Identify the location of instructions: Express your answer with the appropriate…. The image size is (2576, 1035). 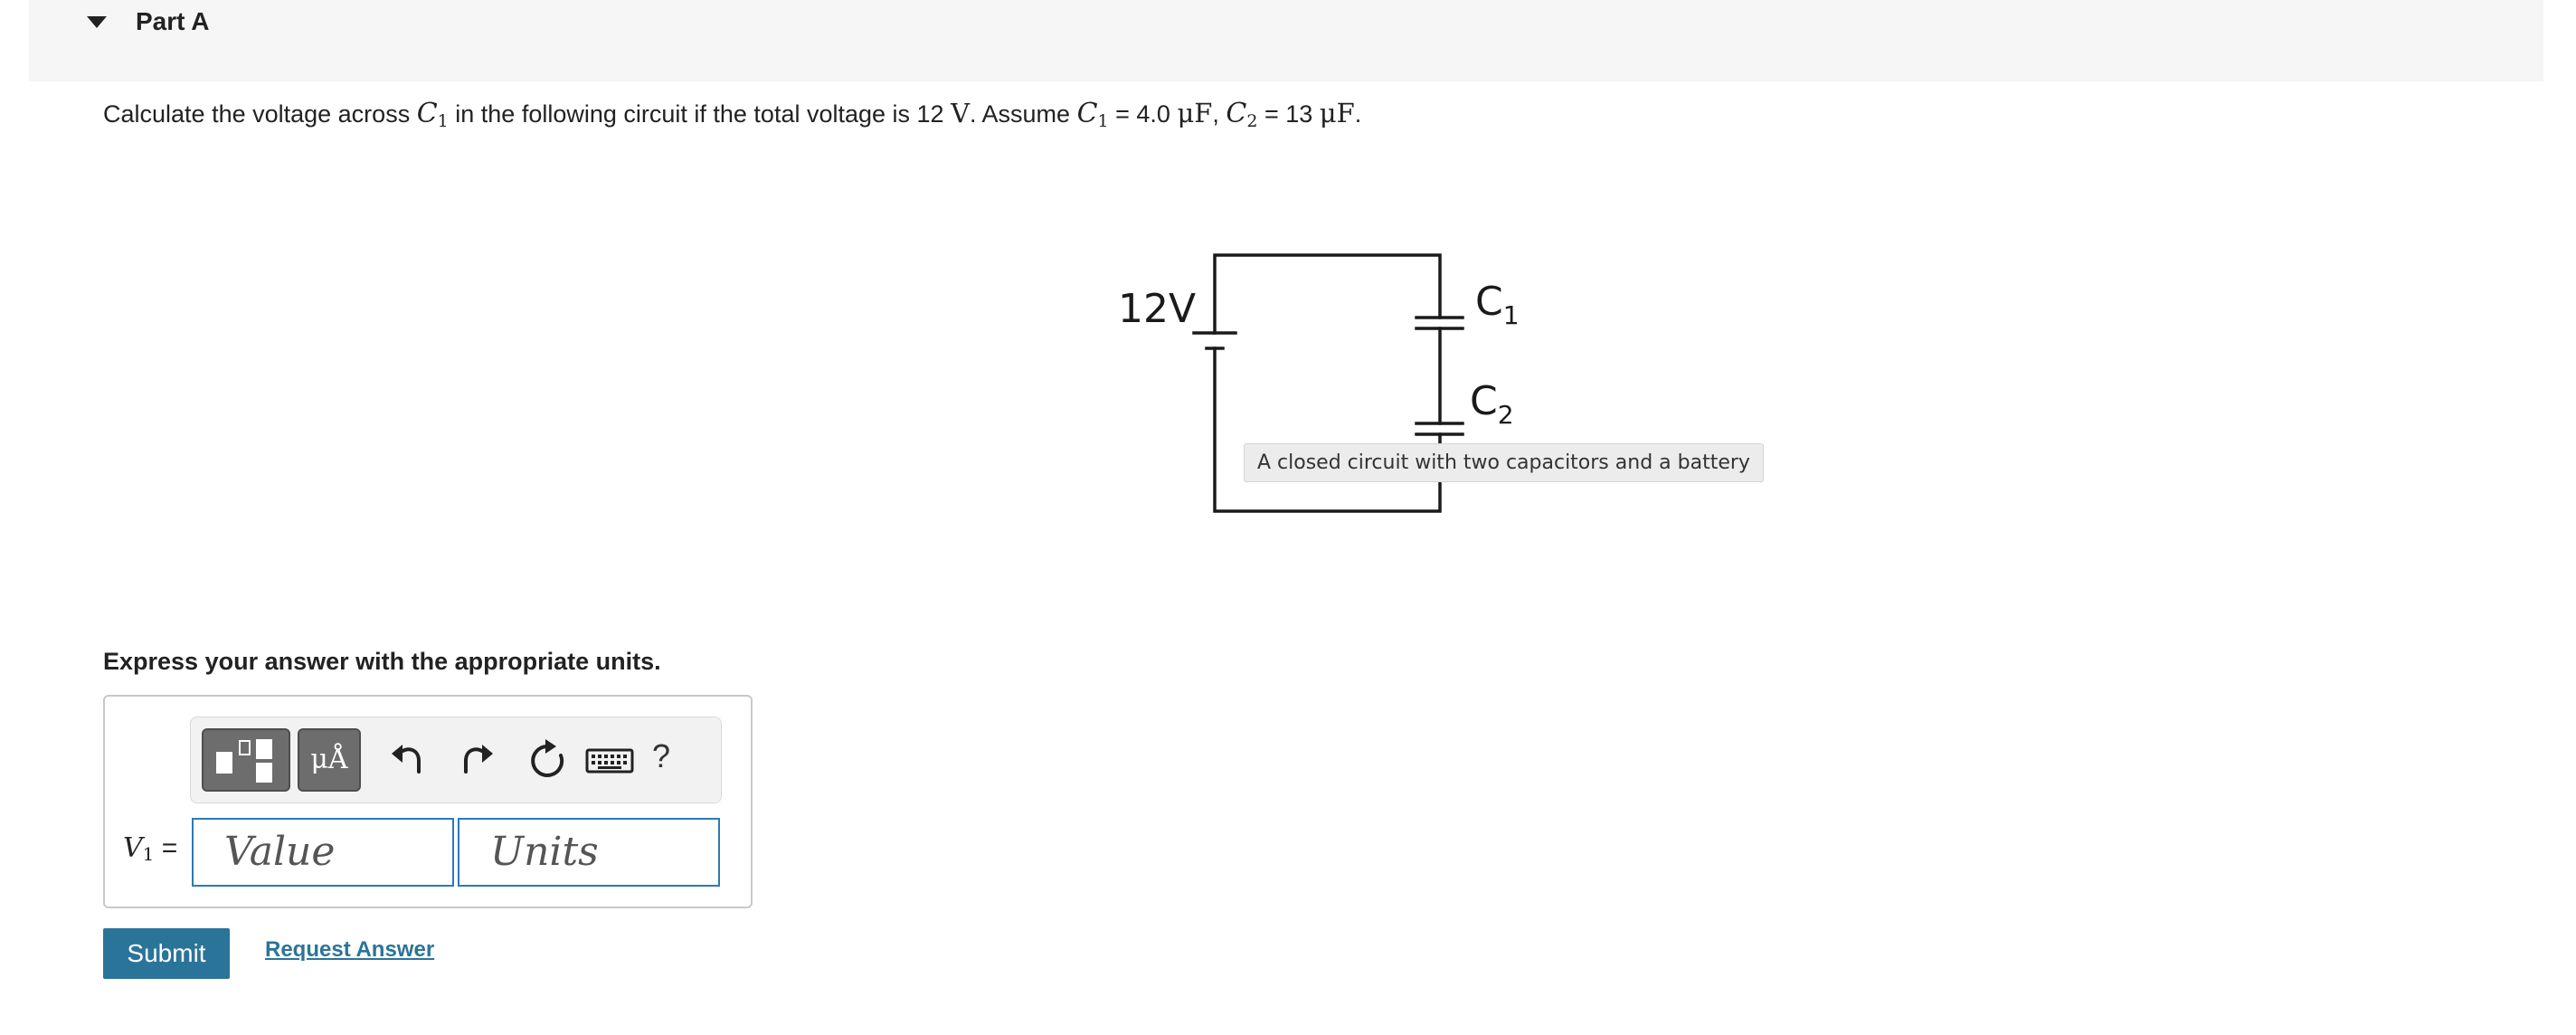
(382, 661).